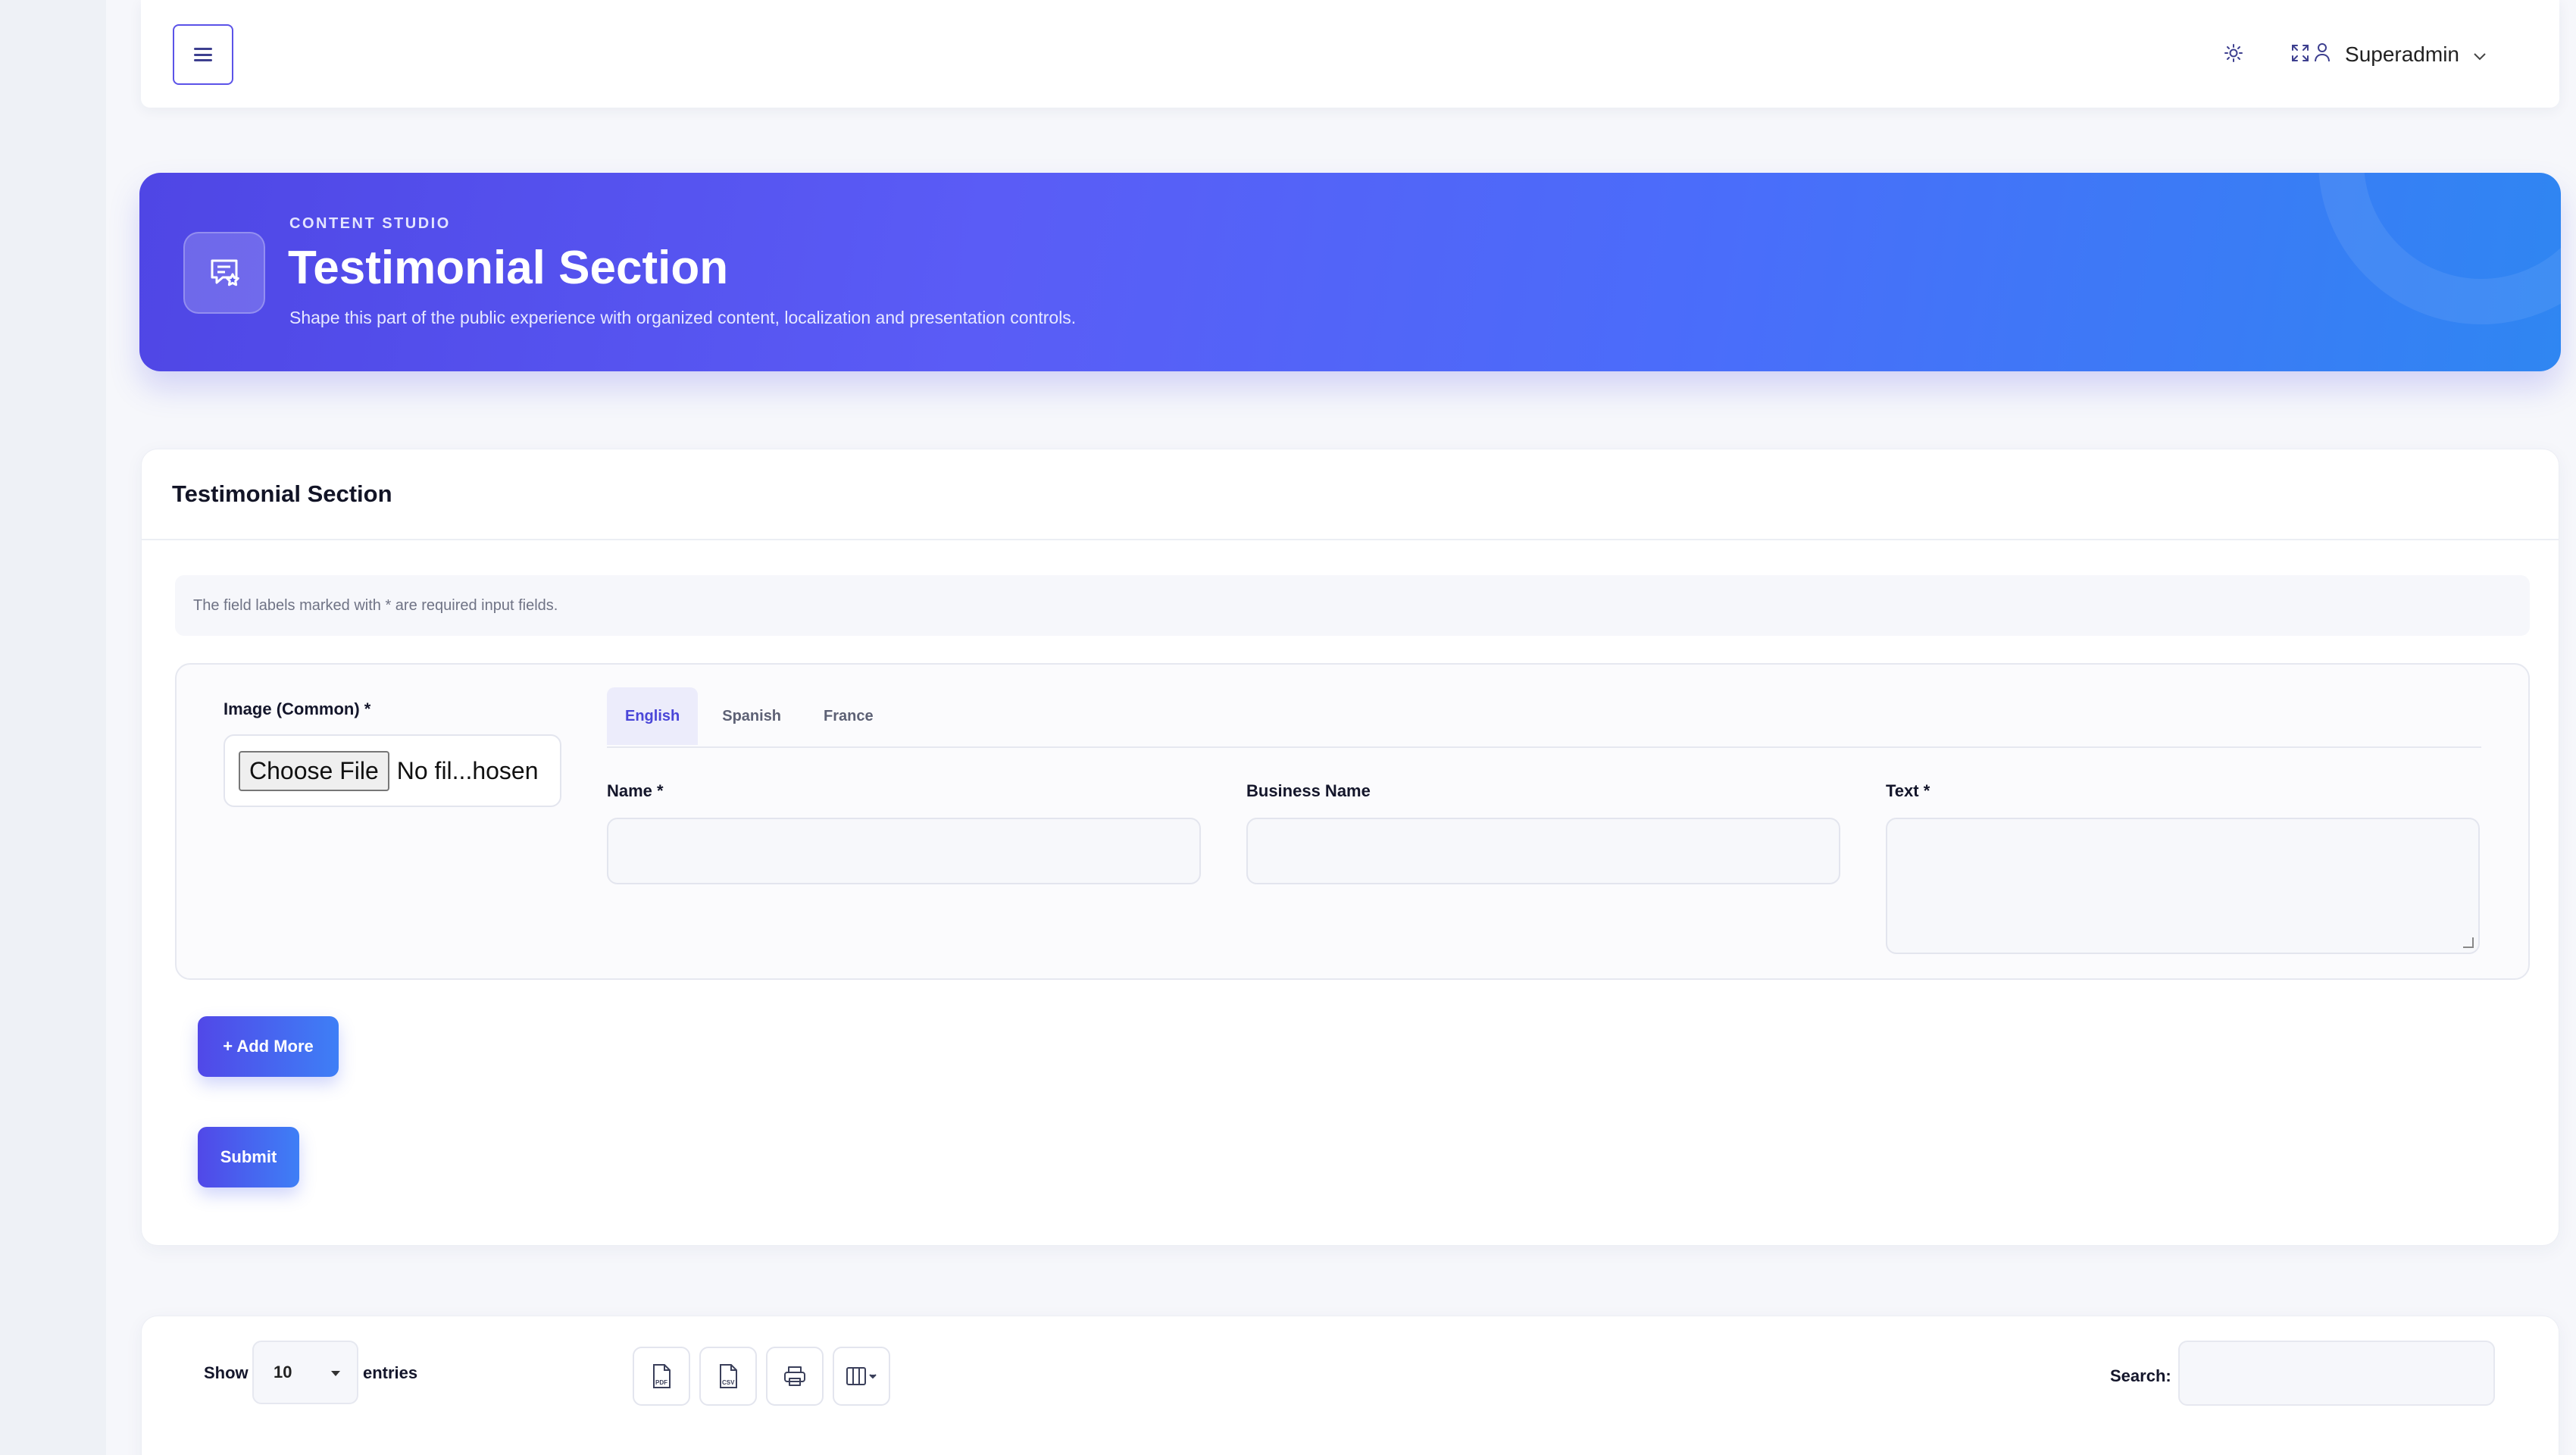 The image size is (2576, 1455). I want to click on testimonial-star-chat-icon, so click(224, 273).